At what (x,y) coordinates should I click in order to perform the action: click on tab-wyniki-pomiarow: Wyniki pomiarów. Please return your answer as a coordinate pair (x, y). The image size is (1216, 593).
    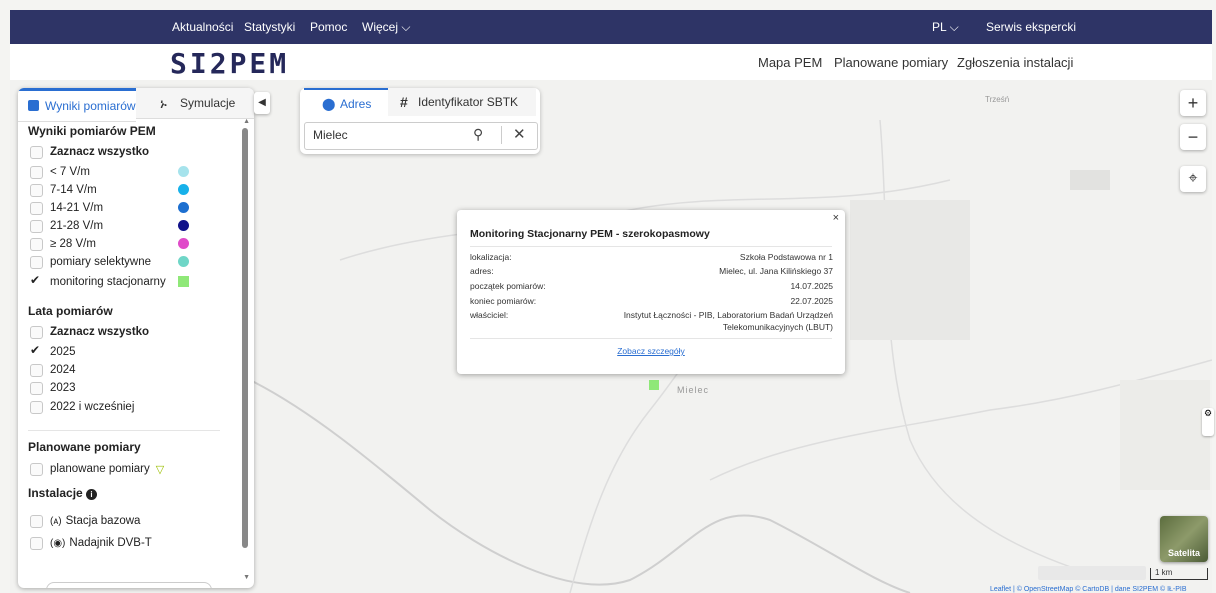
    Looking at the image, I should click on (77, 105).